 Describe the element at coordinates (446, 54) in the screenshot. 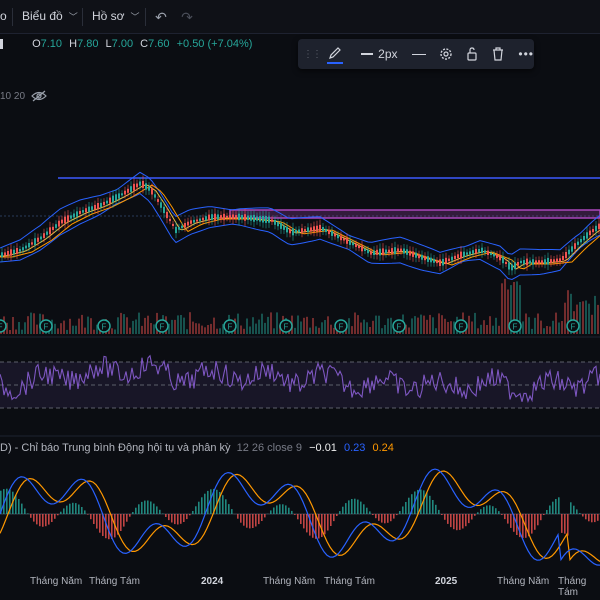

I see `settings-icon` at that location.